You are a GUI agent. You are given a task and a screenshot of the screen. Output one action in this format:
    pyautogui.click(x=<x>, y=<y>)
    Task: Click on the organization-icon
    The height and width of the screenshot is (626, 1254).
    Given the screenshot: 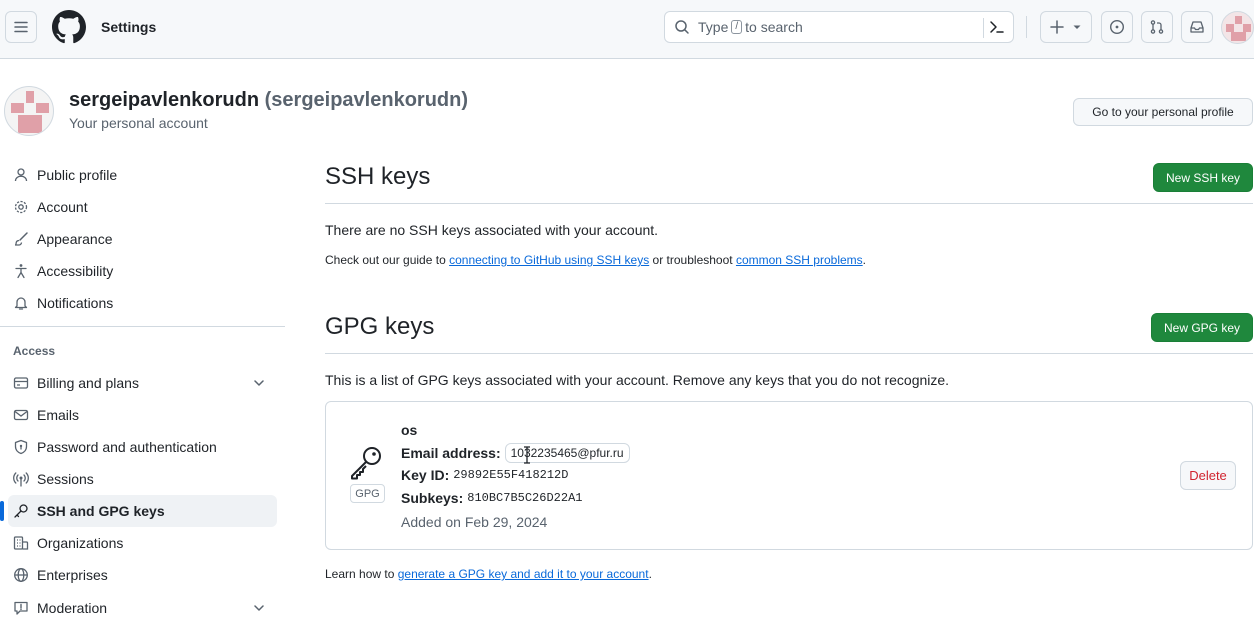 What is the action you would take?
    pyautogui.click(x=21, y=543)
    